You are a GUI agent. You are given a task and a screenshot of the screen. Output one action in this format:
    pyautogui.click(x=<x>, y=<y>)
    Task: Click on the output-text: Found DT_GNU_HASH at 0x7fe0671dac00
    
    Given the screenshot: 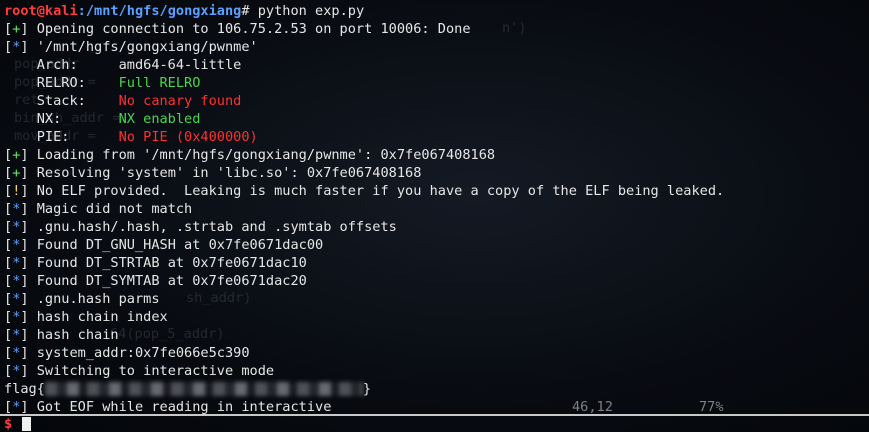 What is the action you would take?
    pyautogui.click(x=176, y=245)
    